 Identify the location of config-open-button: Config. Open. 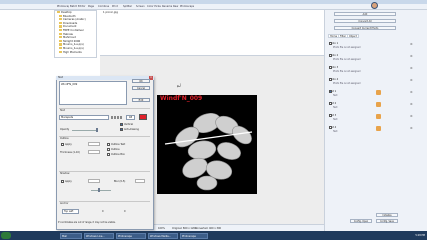
(361, 221).